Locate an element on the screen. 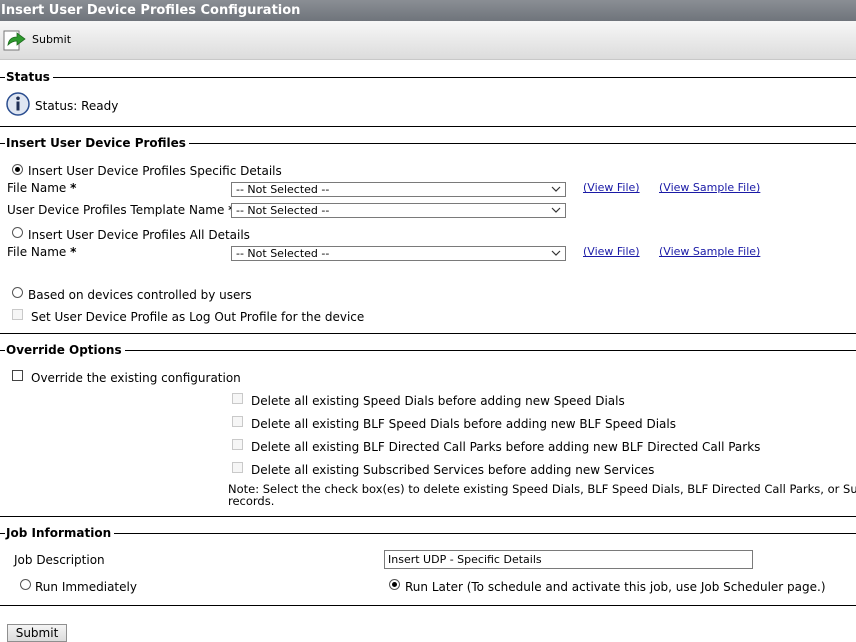 The image size is (856, 642). specific-details-radio is located at coordinates (17, 169).